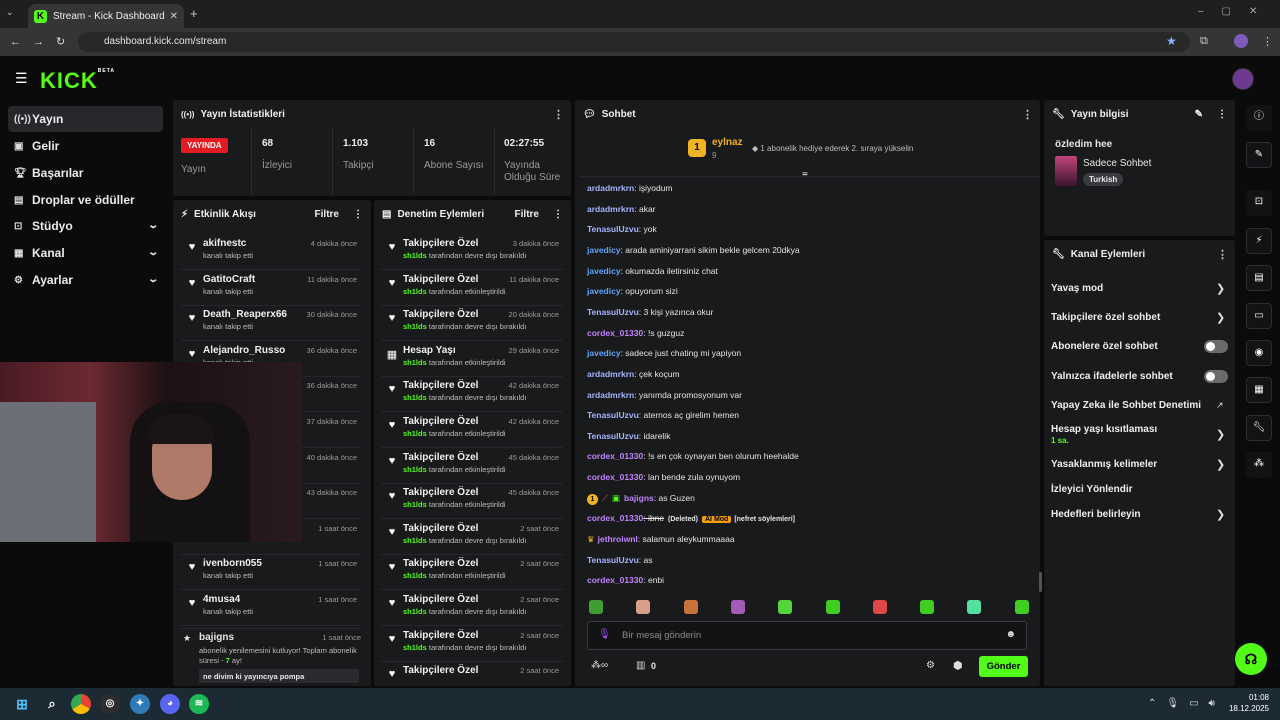 Image resolution: width=1280 pixels, height=720 pixels. What do you see at coordinates (151, 452) in the screenshot?
I see `webcam-video` at bounding box center [151, 452].